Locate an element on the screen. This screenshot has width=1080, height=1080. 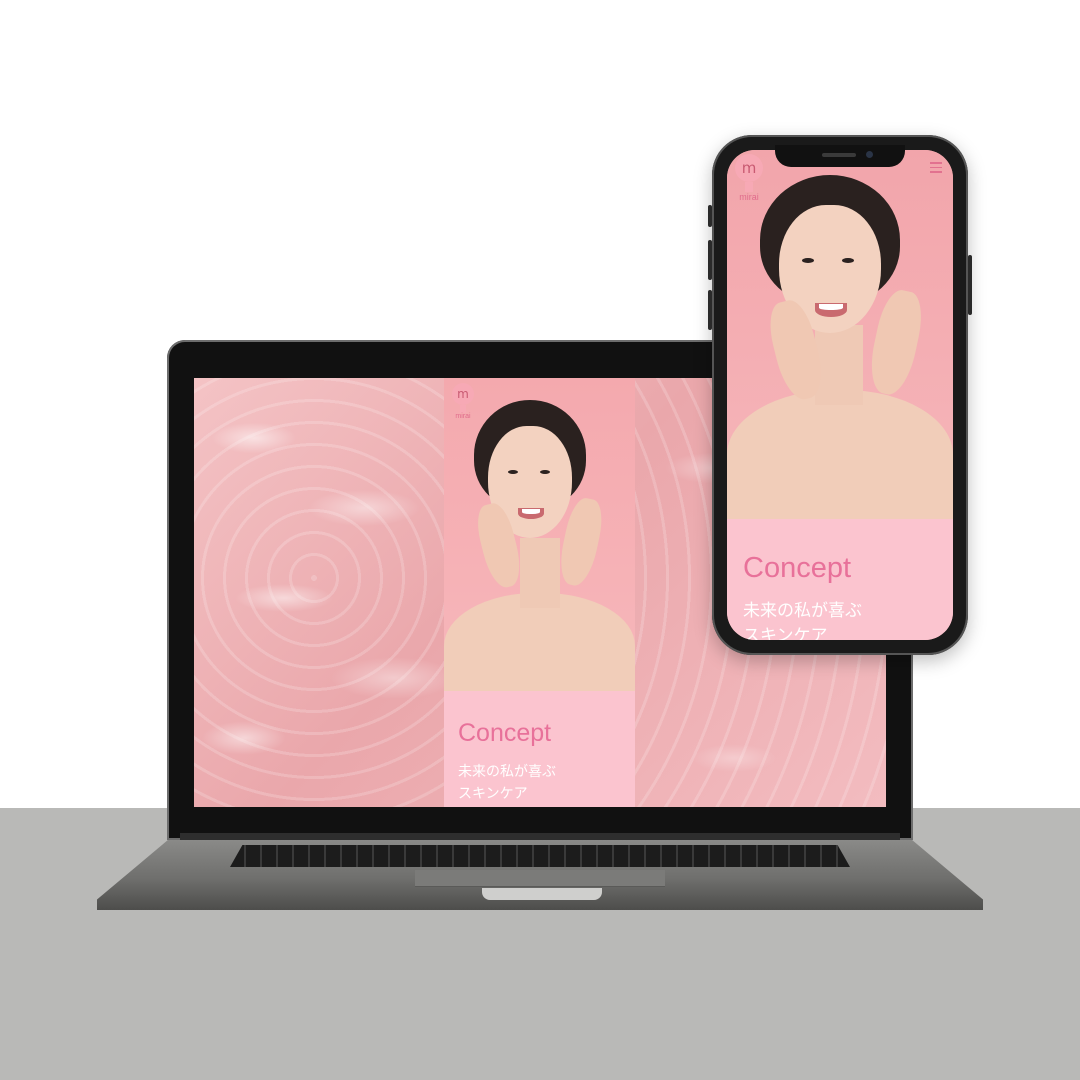
phone-hero-image: m mirai is located at coordinates (840, 334).